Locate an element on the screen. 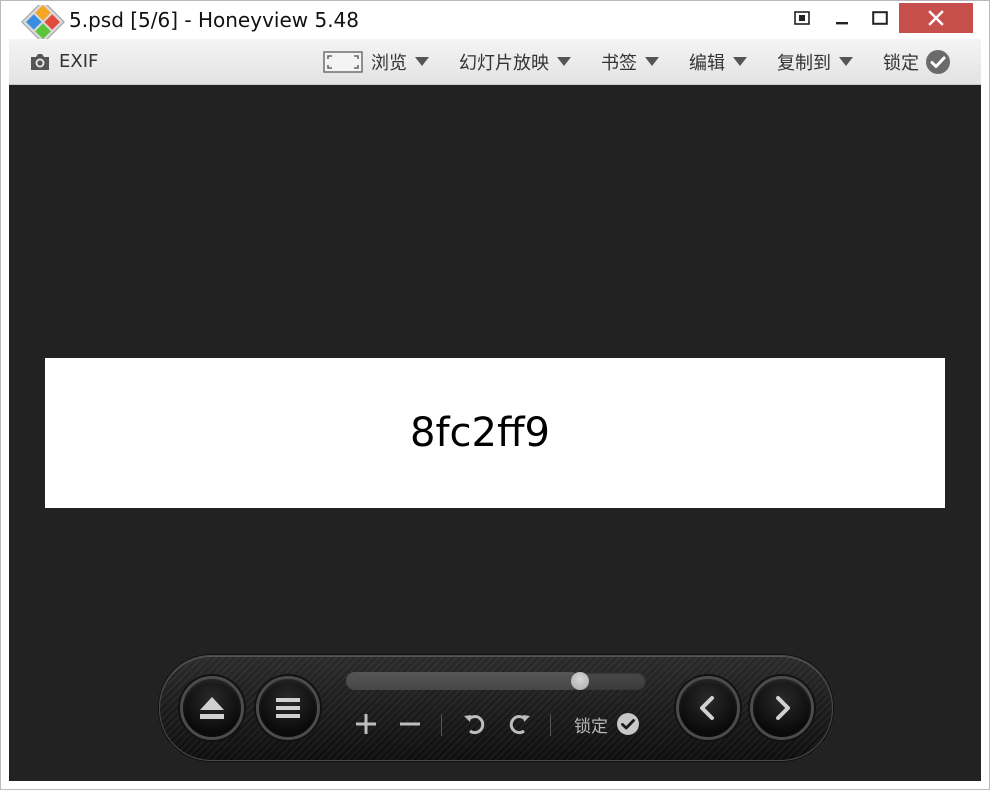 The height and width of the screenshot is (790, 990). rotate-right-icon is located at coordinates (519, 725).